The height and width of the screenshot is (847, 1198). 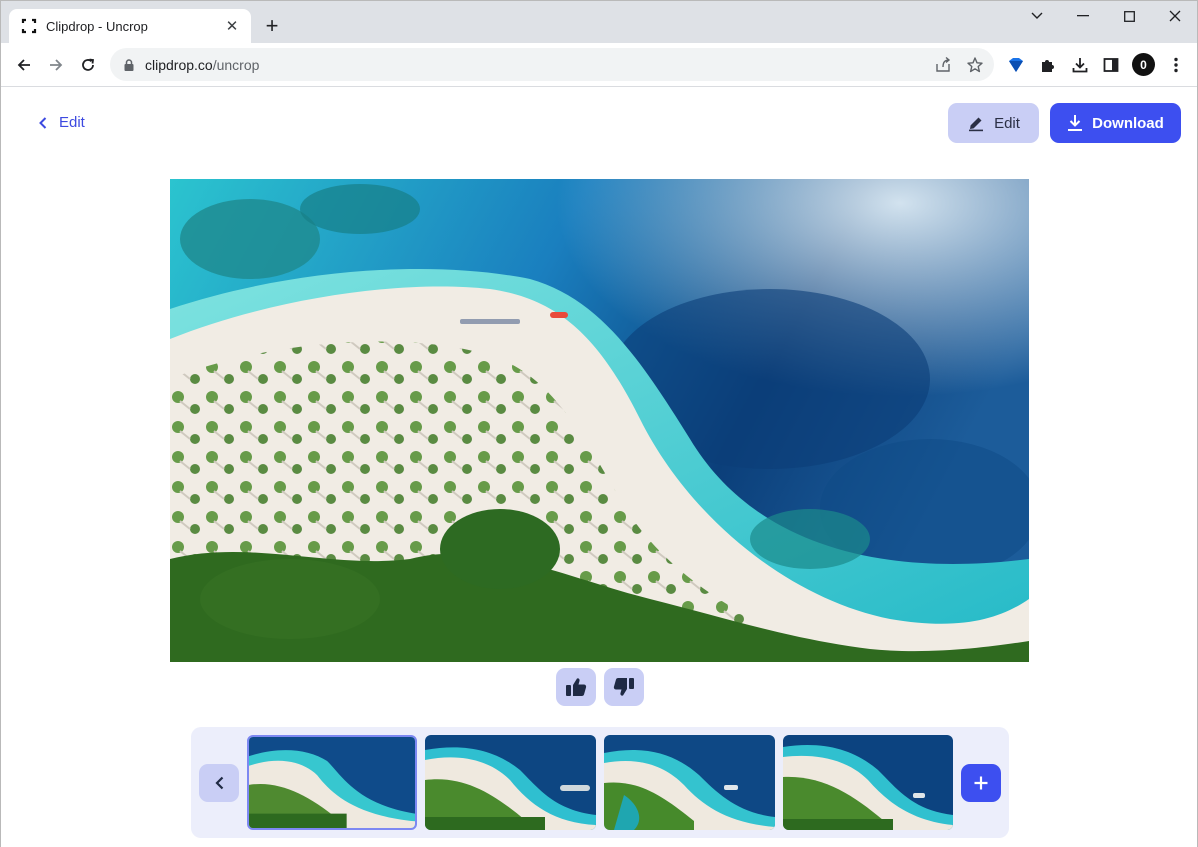 What do you see at coordinates (1048, 65) in the screenshot?
I see `extensions-puzzle-icon` at bounding box center [1048, 65].